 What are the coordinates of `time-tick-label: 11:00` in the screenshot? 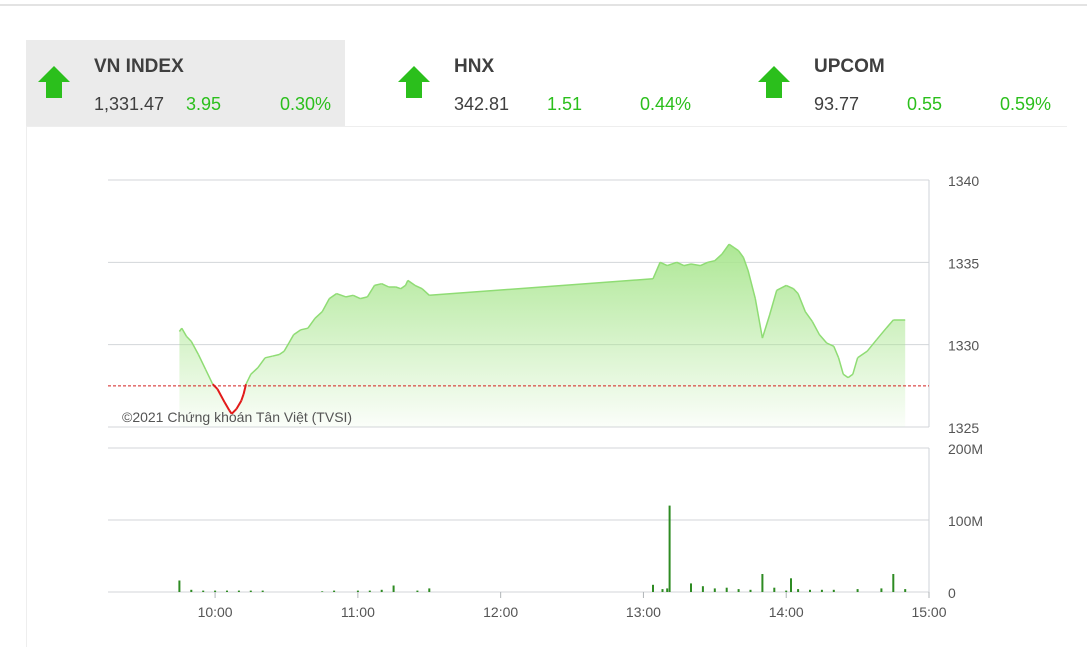 It's located at (358, 612).